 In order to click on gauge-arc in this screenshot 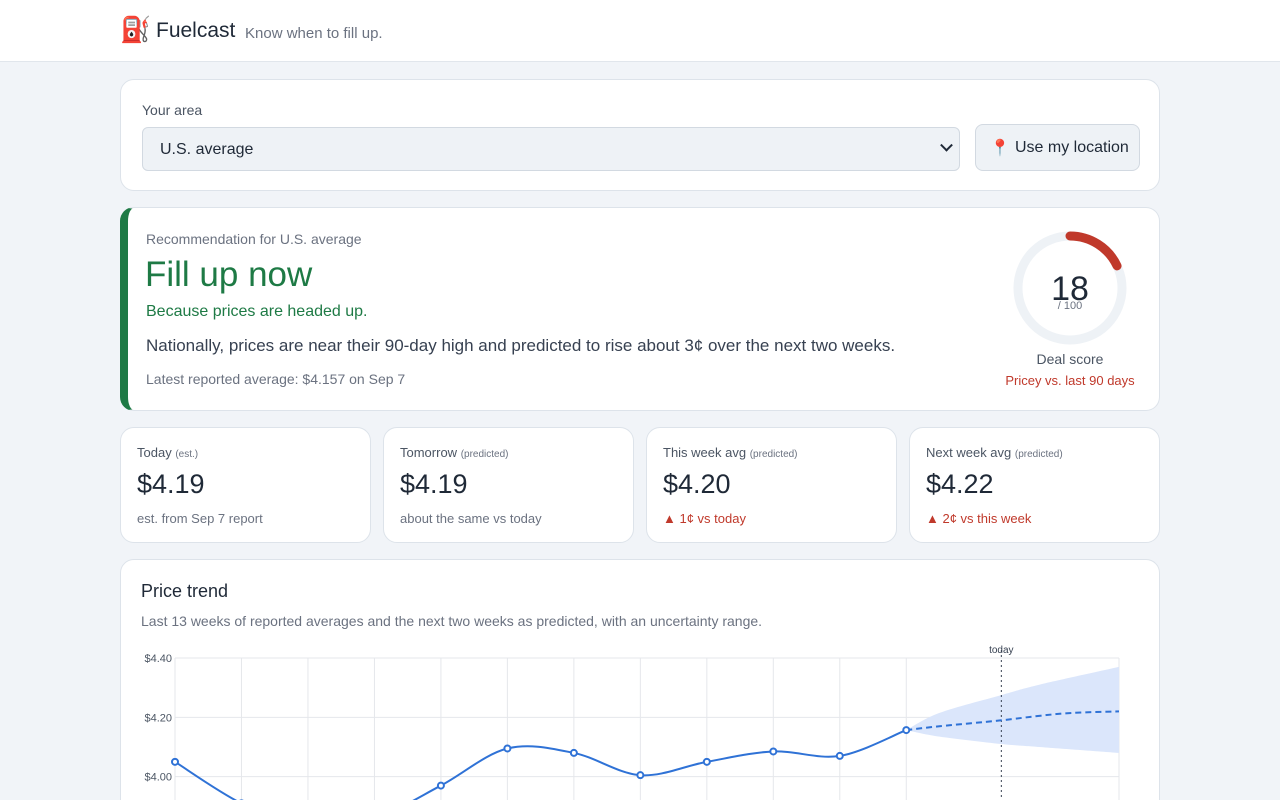, I will do `click(1093, 251)`.